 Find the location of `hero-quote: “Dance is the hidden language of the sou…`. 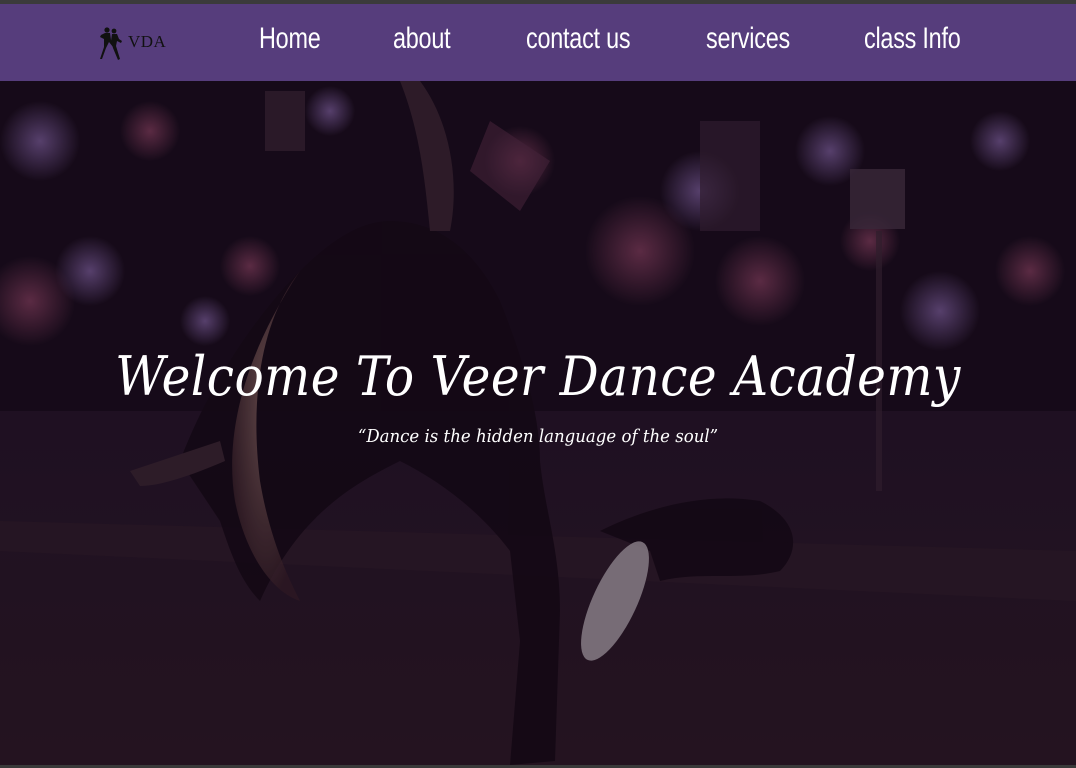

hero-quote: “Dance is the hidden language of the sou… is located at coordinates (538, 436).